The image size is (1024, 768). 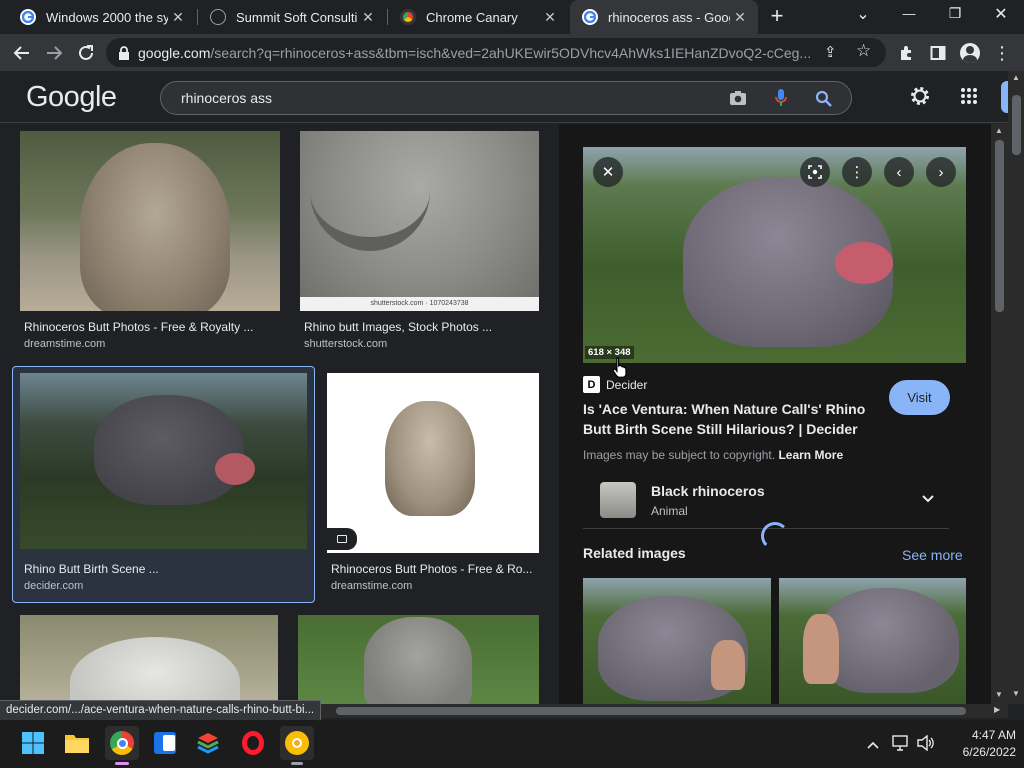 What do you see at coordinates (107, 17) in the screenshot?
I see `tab-label: Windows 2000 the syst` at bounding box center [107, 17].